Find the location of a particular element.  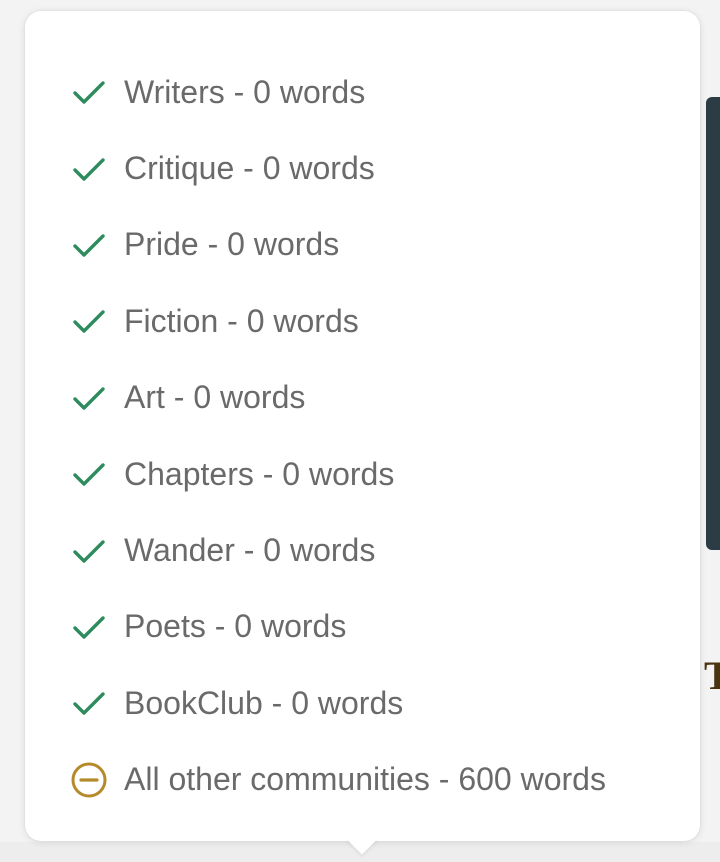

list-item: Pride - 0 words is located at coordinates (362, 245).